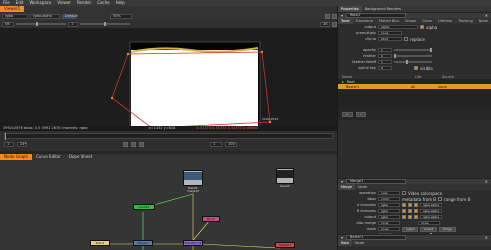 This screenshot has height=250, width=491. What do you see at coordinates (345, 21) in the screenshot?
I see `subtab-tools: Tools` at bounding box center [345, 21].